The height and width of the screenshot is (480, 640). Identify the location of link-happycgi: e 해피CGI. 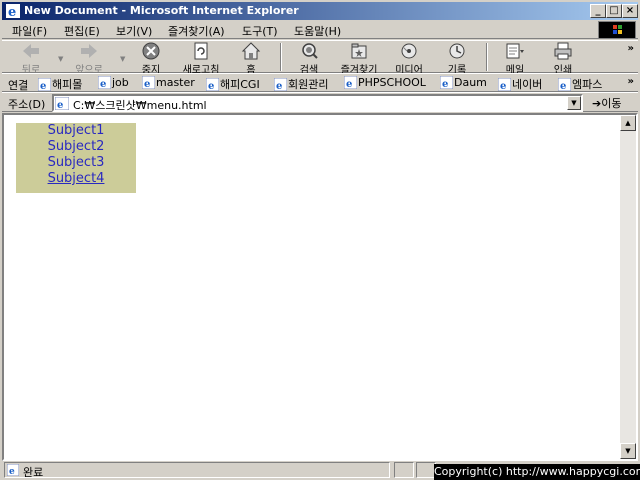
(233, 84).